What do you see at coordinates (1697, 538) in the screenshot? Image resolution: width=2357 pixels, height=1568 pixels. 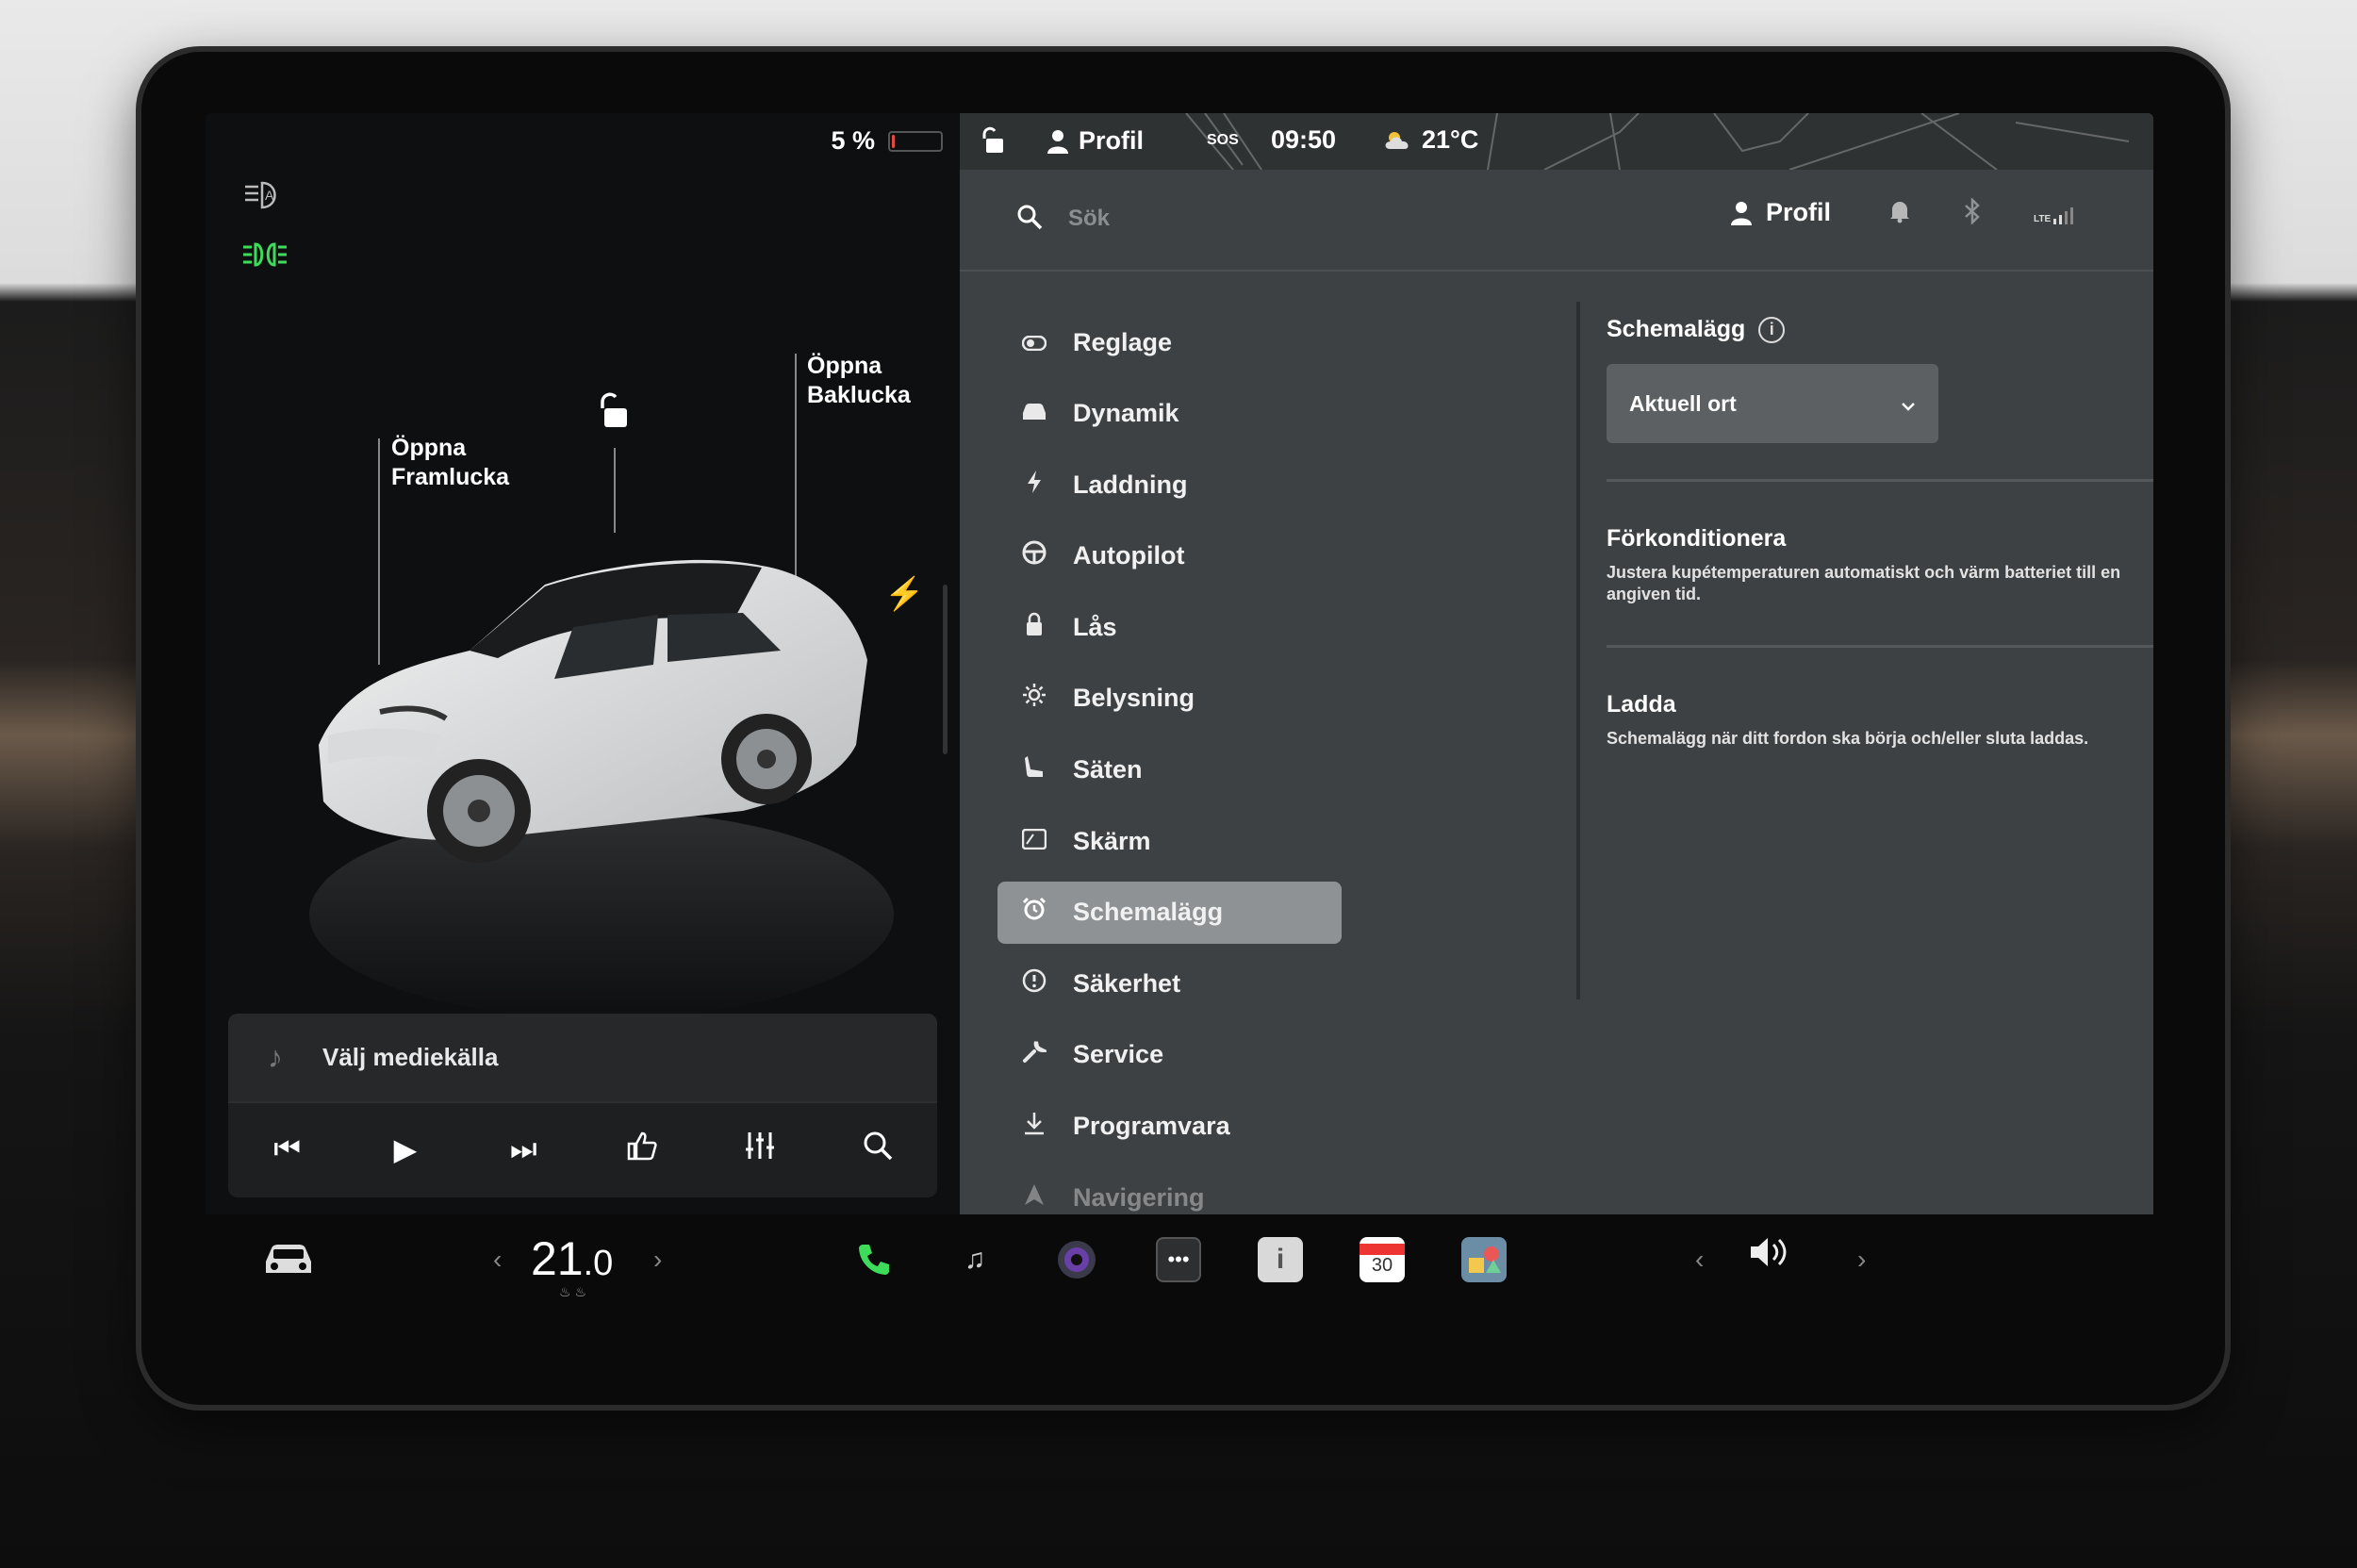 I see `precondition-title: Förkonditionera` at bounding box center [1697, 538].